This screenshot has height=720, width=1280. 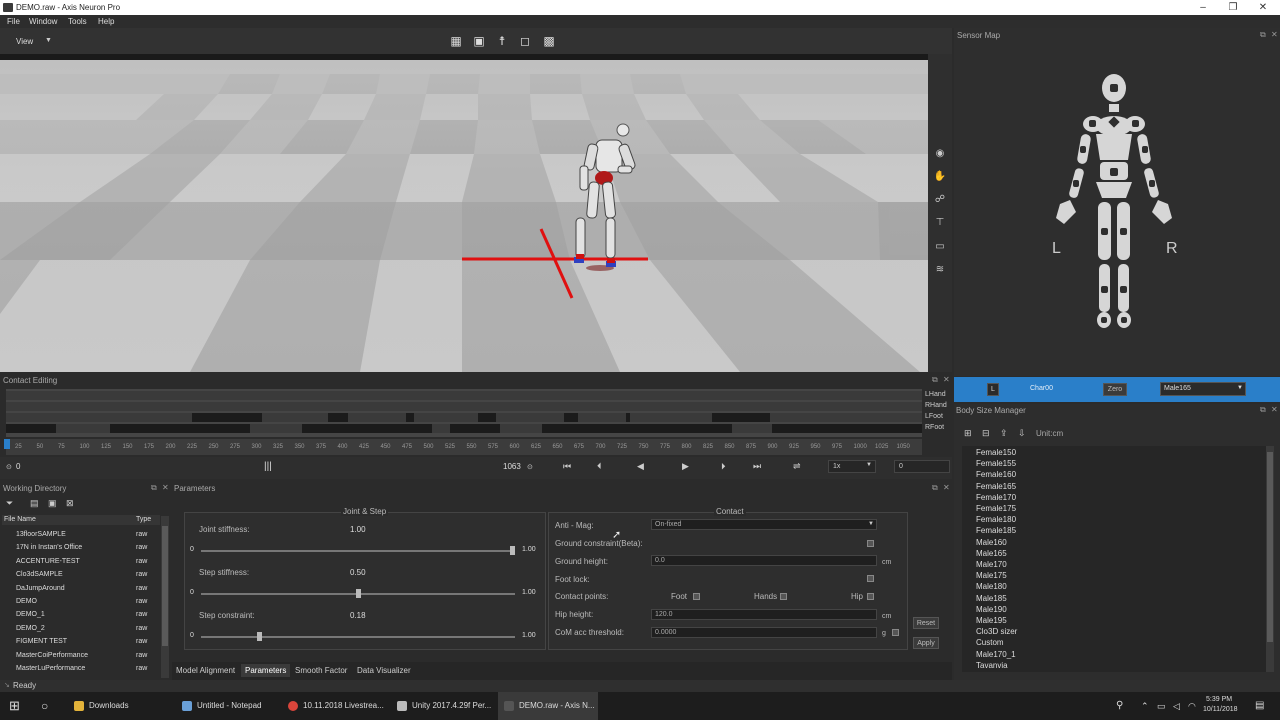 I want to click on file-row-name: 17N in Instan's Office, so click(x=49, y=547).